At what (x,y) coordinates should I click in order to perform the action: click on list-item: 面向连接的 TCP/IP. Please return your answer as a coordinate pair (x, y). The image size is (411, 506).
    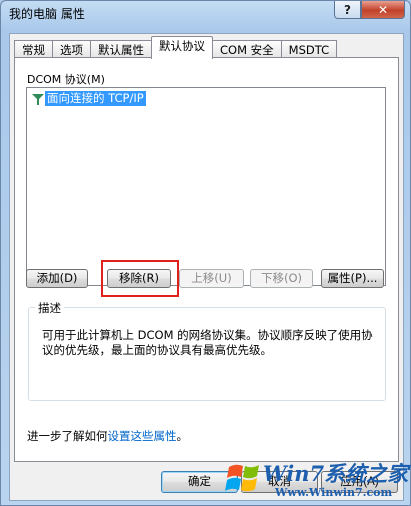
    Looking at the image, I should click on (88, 98).